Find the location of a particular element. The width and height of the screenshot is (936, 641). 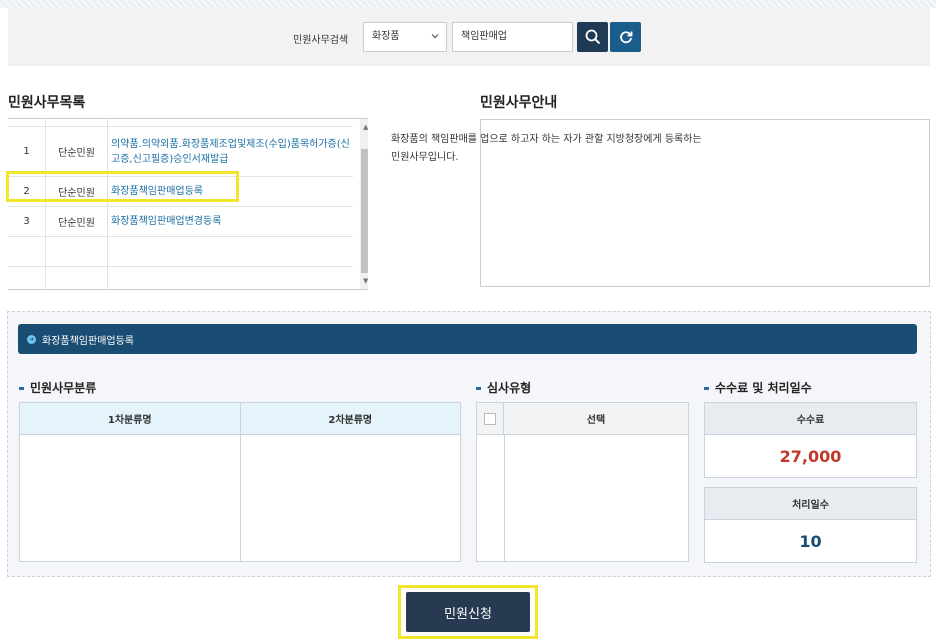

refresh-button is located at coordinates (625, 37).